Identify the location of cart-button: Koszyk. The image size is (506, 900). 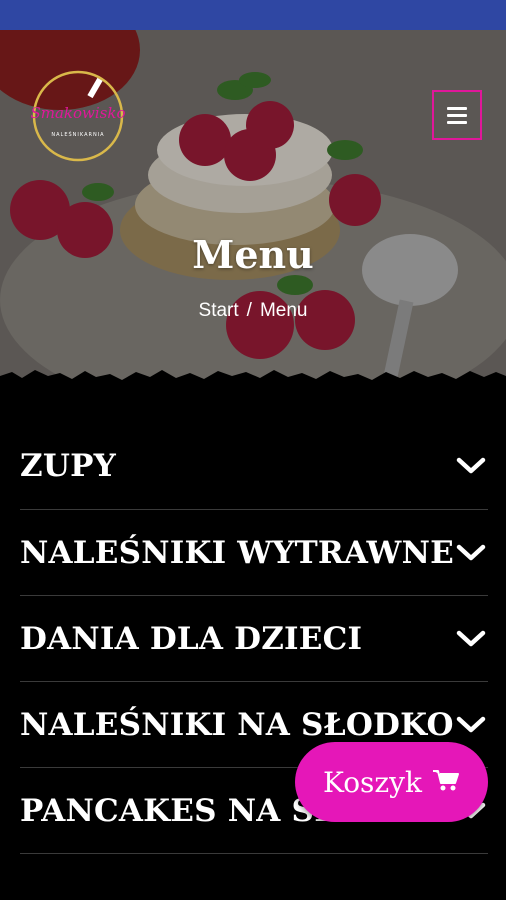
(391, 782).